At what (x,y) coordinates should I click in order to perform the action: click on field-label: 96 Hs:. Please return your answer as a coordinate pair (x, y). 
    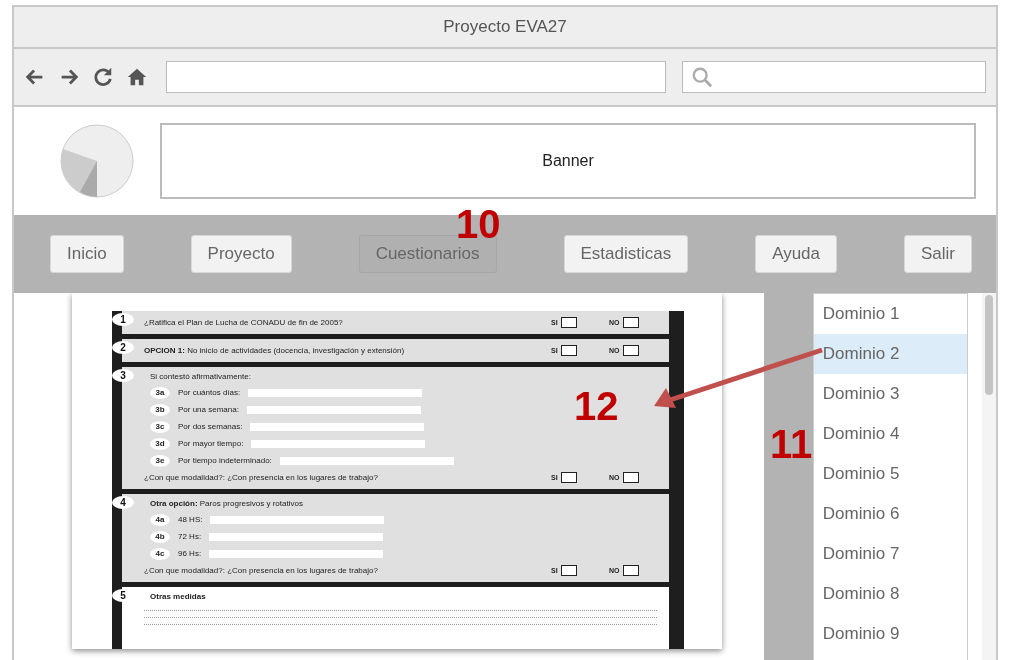
    Looking at the image, I should click on (190, 553).